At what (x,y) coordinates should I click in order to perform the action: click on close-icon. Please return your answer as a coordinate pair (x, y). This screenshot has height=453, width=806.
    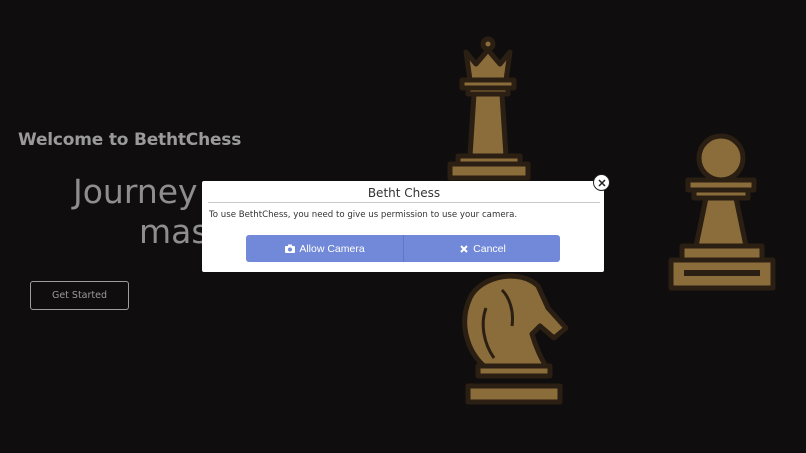
    Looking at the image, I should click on (601, 182).